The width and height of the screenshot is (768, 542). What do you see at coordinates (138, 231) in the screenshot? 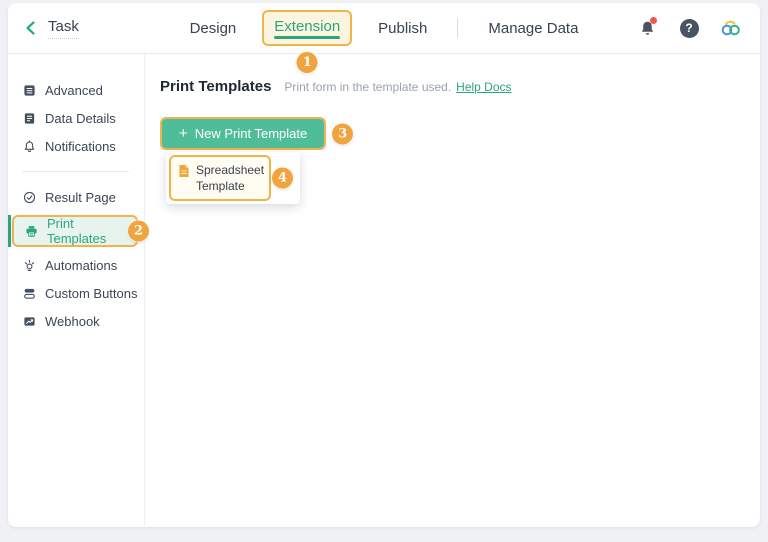
I see `annotation-badge-2: 2` at bounding box center [138, 231].